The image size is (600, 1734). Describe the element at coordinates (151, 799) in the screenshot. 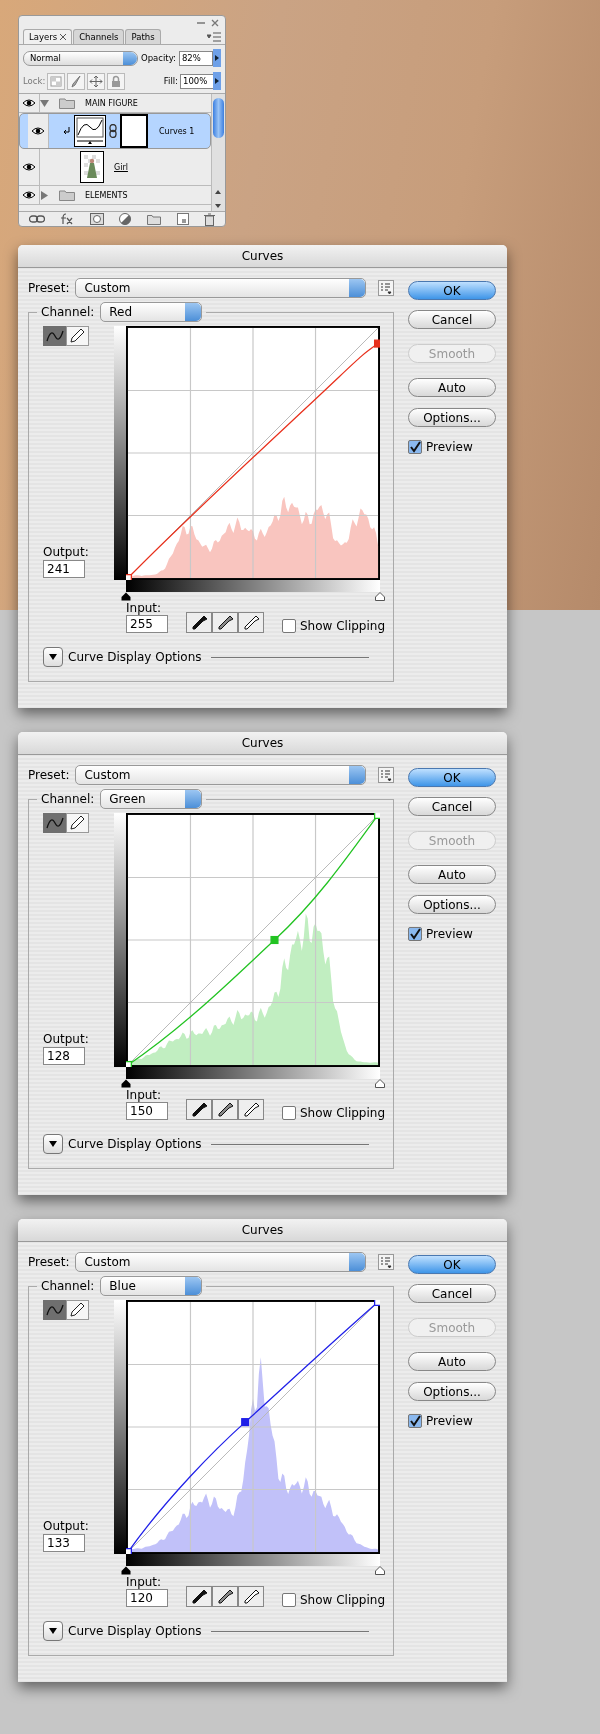

I see `channel-select: Green` at that location.